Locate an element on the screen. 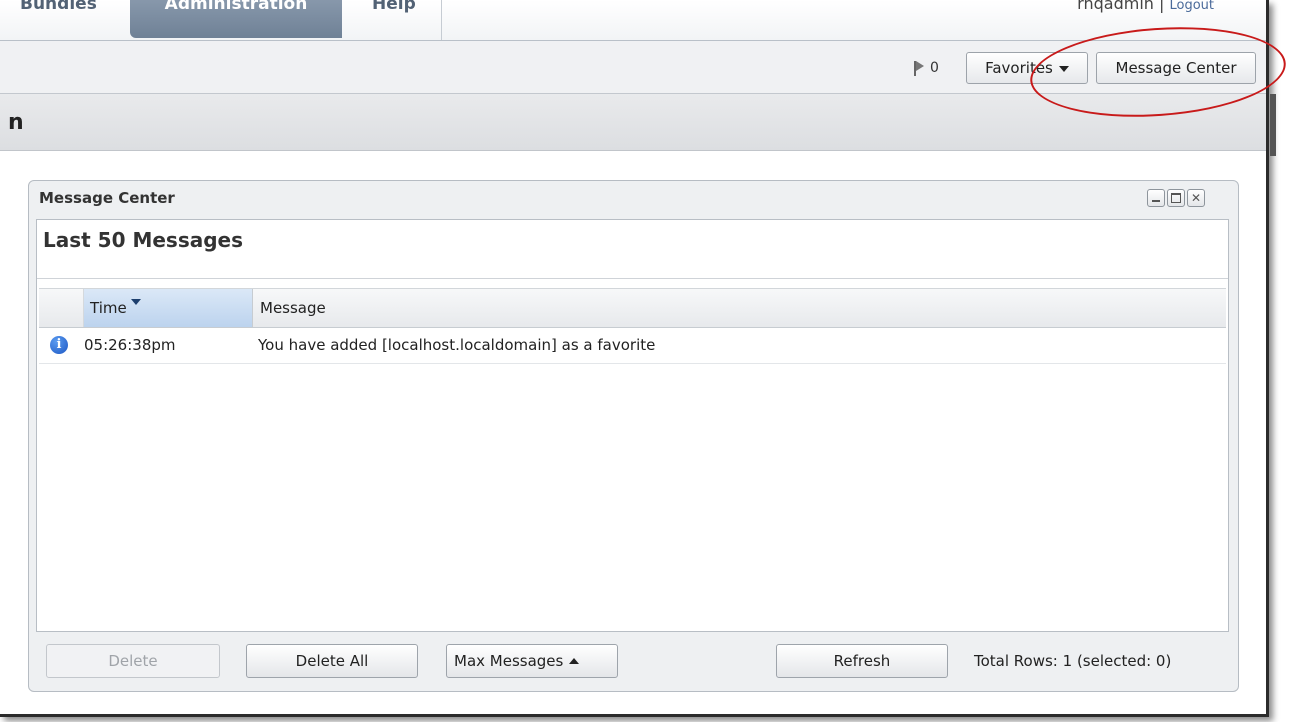  max-messages-label: Max Messages is located at coordinates (509, 661).